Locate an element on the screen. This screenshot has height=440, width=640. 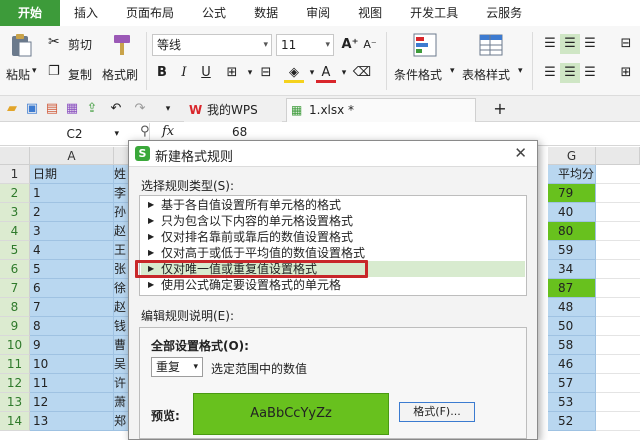
cell-g: 48 is located at coordinates (572, 307).